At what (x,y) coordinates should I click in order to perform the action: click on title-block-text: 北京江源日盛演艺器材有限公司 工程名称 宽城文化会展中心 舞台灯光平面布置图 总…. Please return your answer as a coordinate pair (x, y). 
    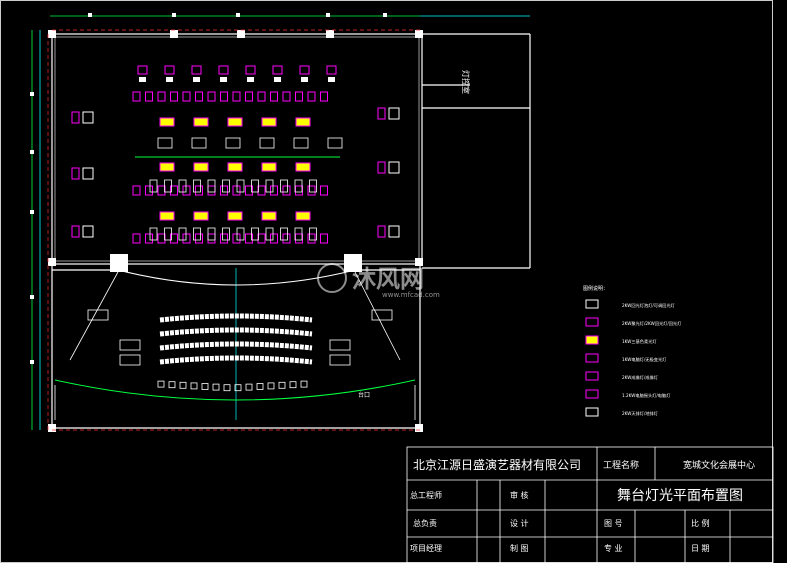
    Looking at the image, I should click on (582, 505).